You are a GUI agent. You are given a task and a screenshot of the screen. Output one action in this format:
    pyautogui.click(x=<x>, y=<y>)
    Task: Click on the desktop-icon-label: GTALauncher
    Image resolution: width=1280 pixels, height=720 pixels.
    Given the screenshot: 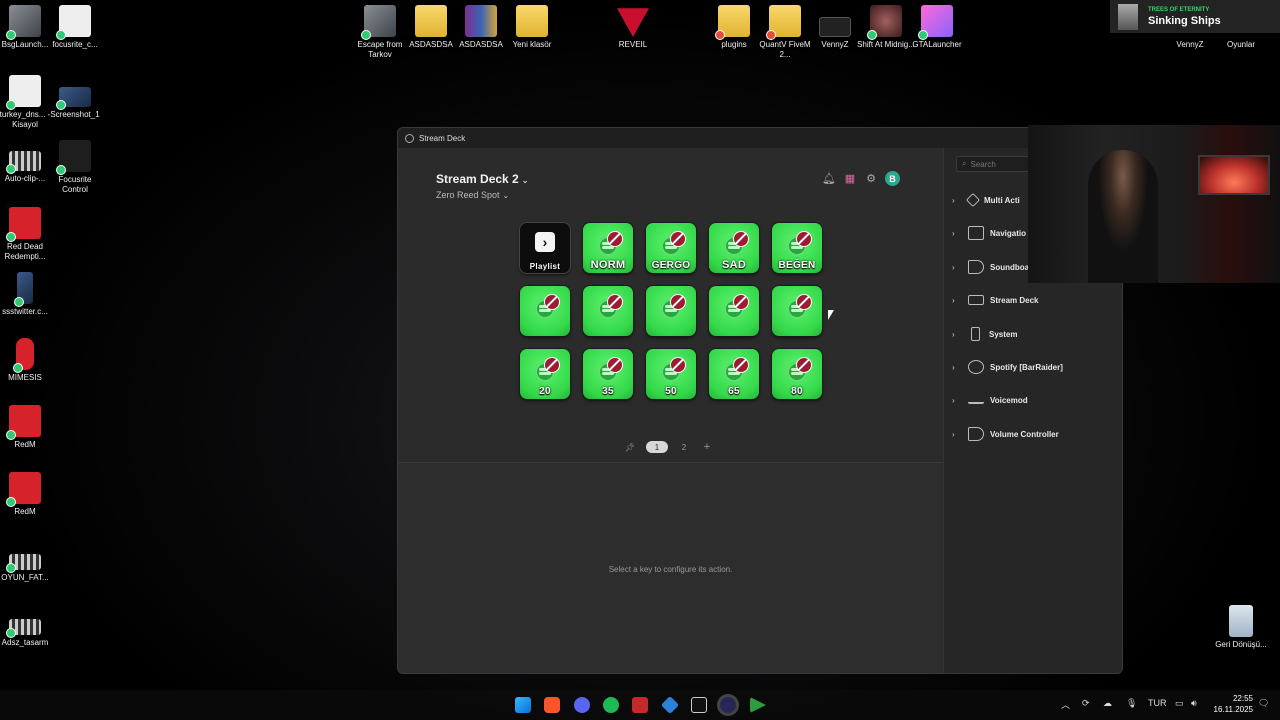 What is the action you would take?
    pyautogui.click(x=937, y=44)
    